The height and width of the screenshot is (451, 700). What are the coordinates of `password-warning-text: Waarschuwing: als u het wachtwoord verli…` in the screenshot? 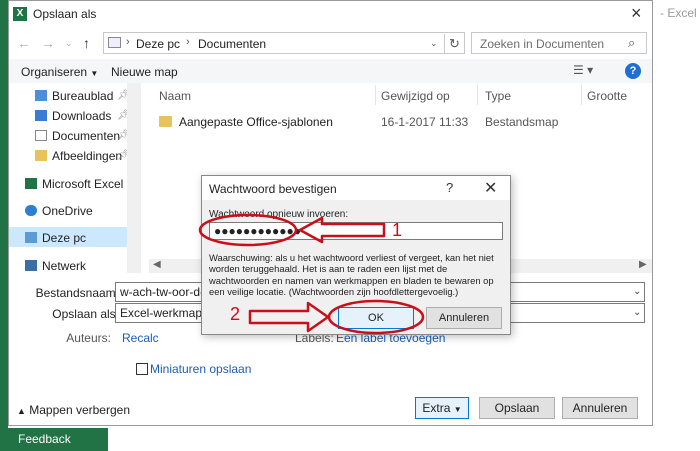 It's located at (351, 275).